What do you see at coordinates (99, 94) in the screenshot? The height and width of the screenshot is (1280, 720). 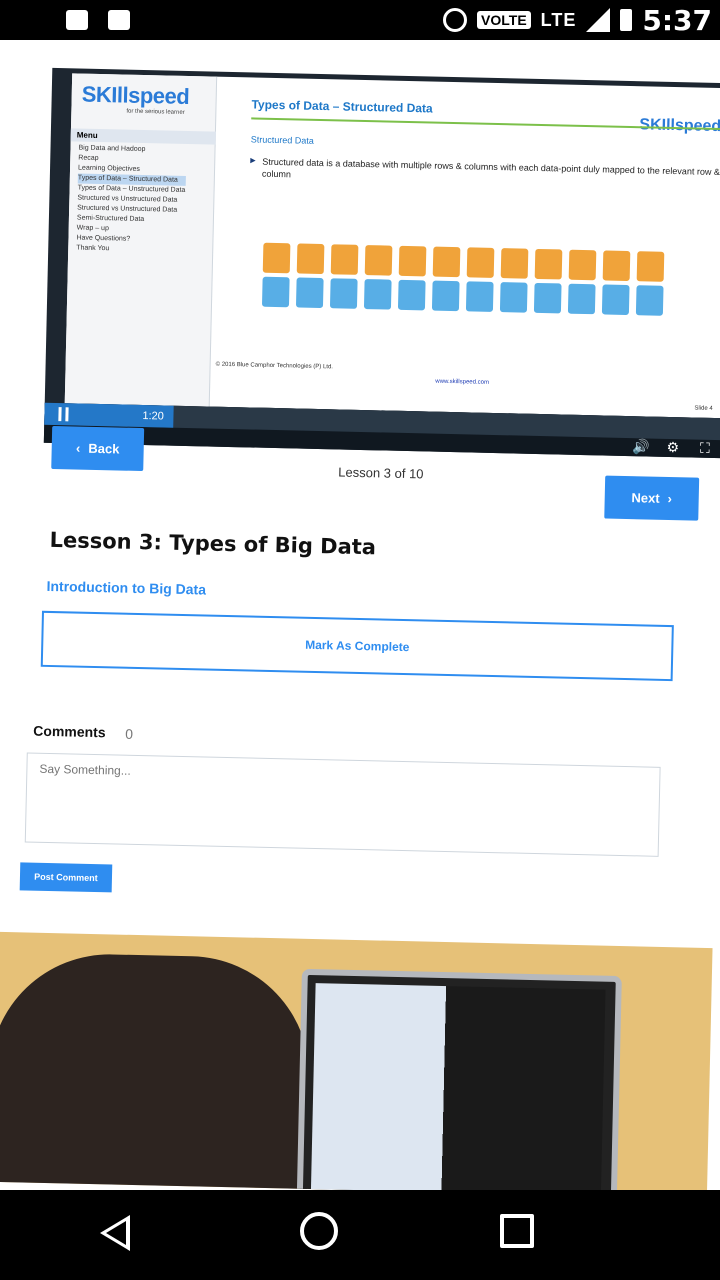 I see `logo-part-a: SKI` at bounding box center [99, 94].